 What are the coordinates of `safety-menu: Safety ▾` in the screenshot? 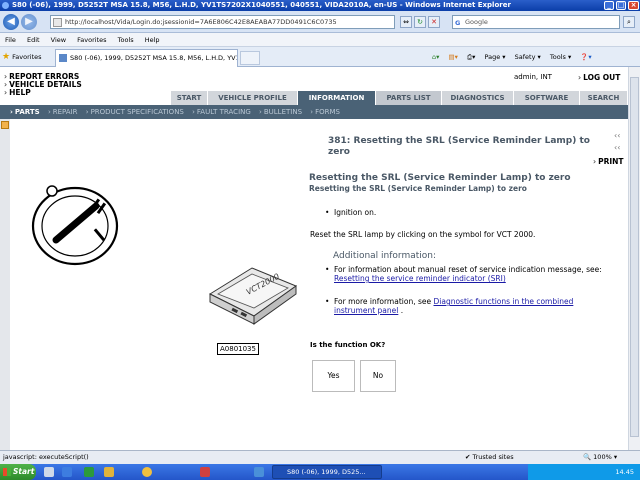 It's located at (528, 57).